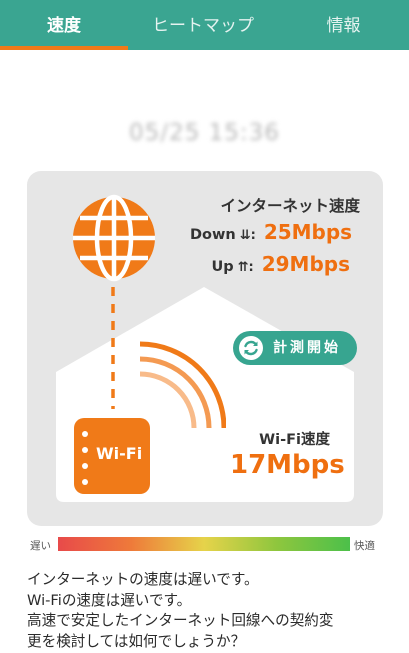  What do you see at coordinates (119, 453) in the screenshot?
I see `router-label: Wi-Fi` at bounding box center [119, 453].